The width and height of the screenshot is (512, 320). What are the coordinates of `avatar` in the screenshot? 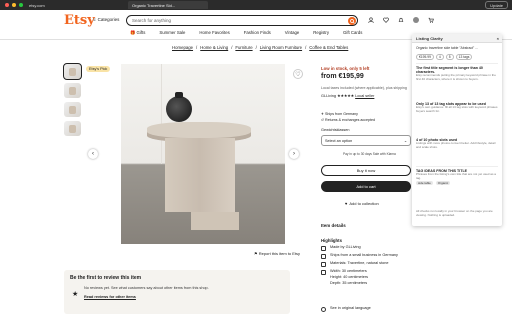 It's located at (416, 20).